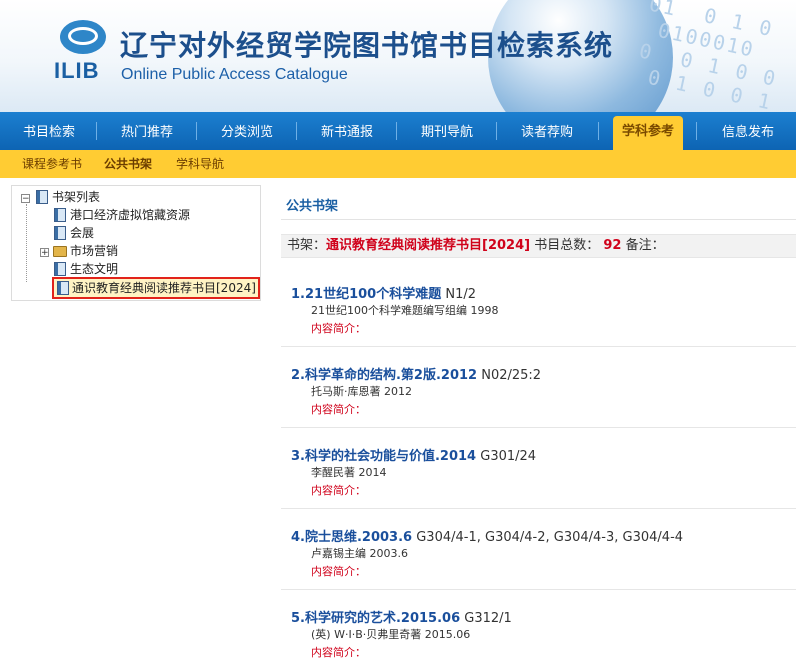 This screenshot has height=665, width=796. Describe the element at coordinates (94, 251) in the screenshot. I see `tree-item-marketing: 市场营销` at that location.